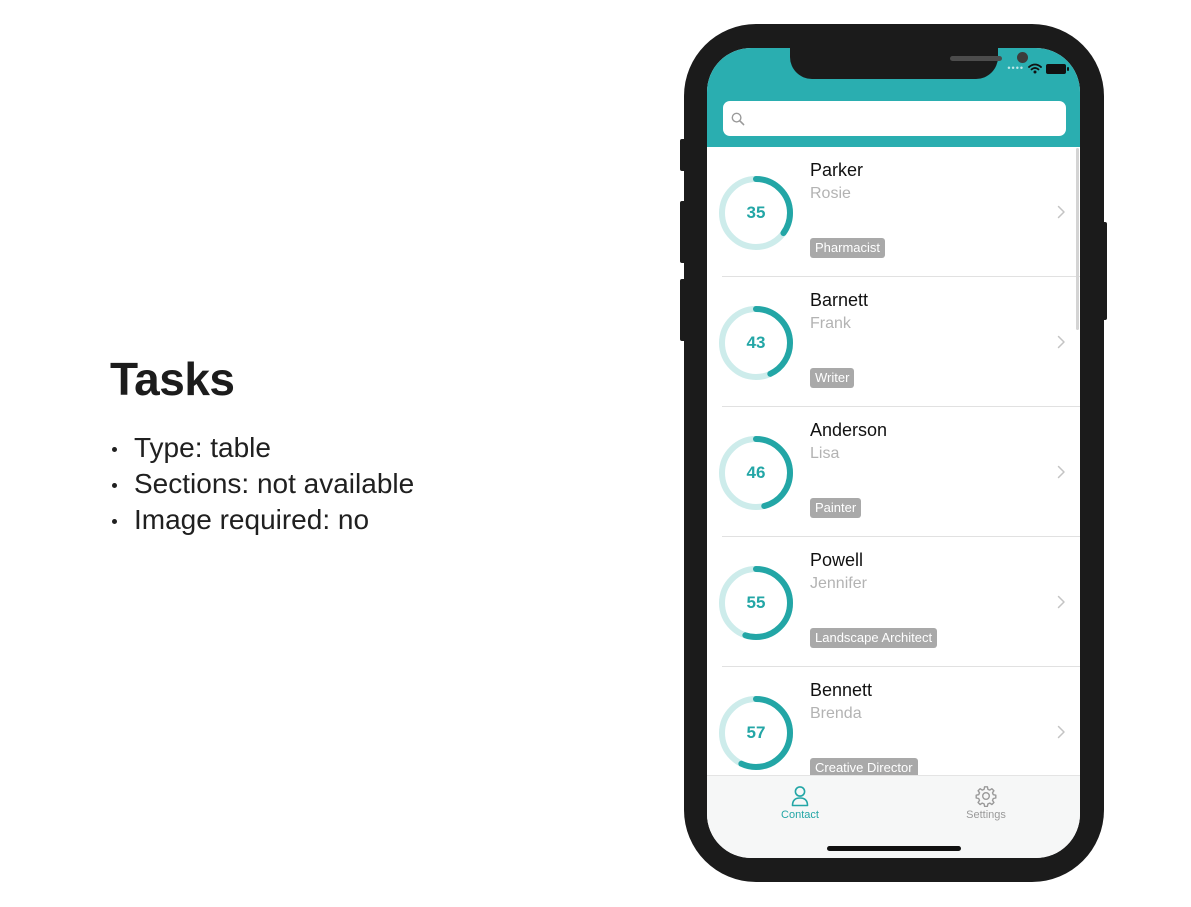  Describe the element at coordinates (800, 815) in the screenshot. I see `tab-contact-label: Contact` at that location.